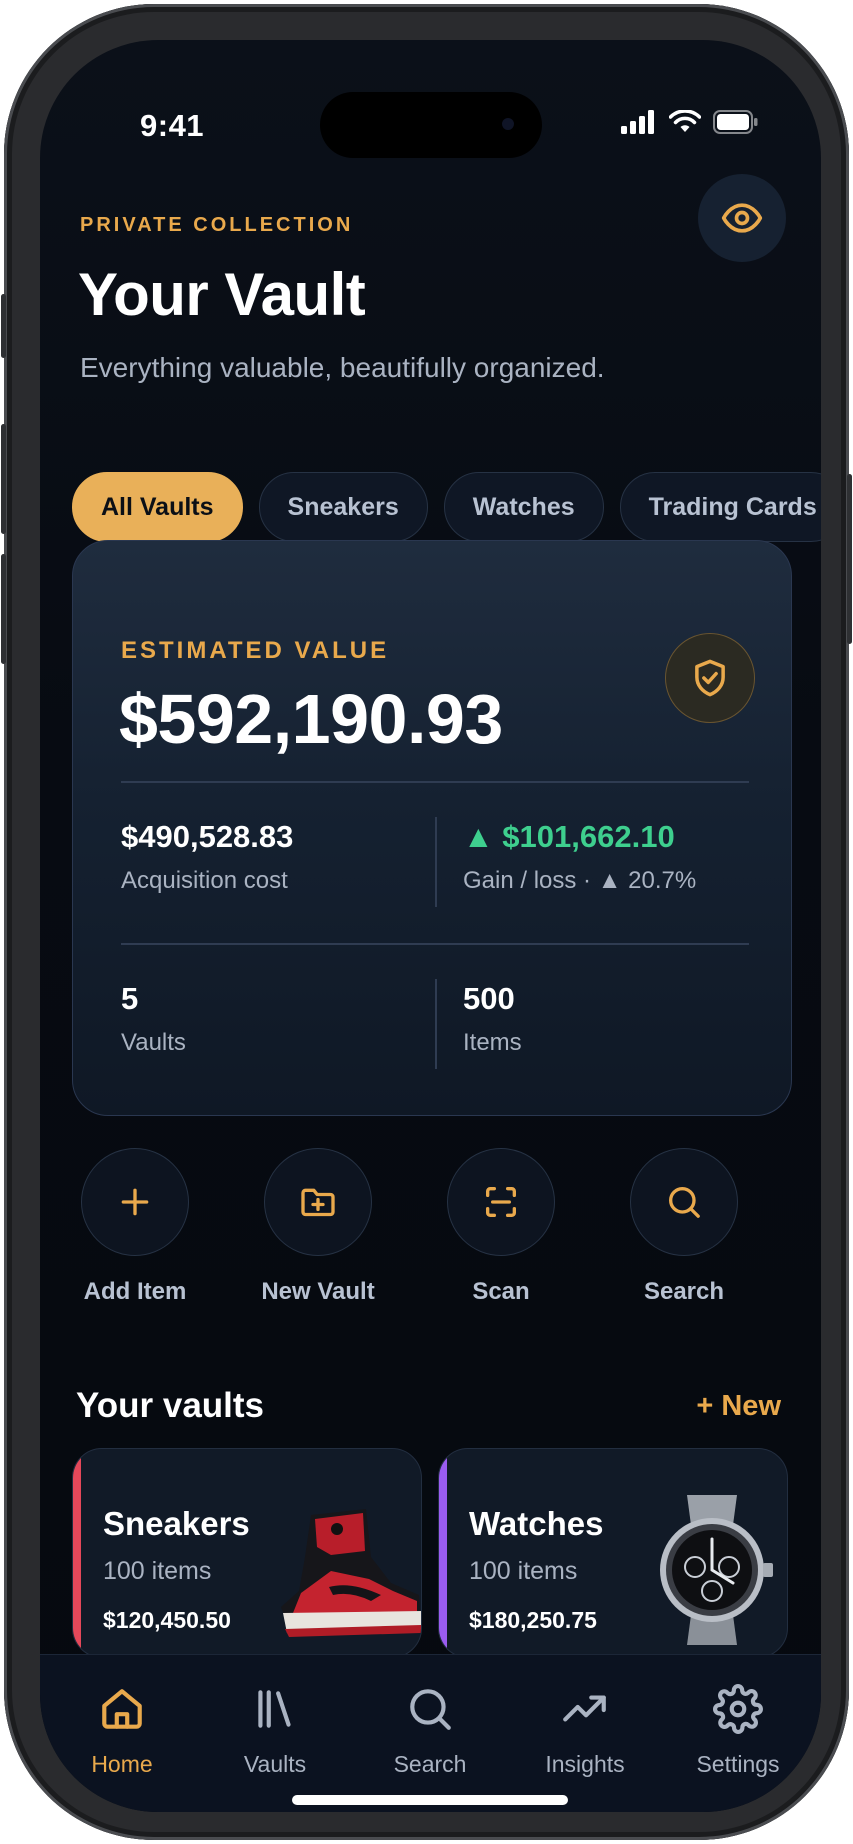 This screenshot has width=853, height=1844. What do you see at coordinates (311, 719) in the screenshot?
I see `estimated-value-amount: $592,190.93` at bounding box center [311, 719].